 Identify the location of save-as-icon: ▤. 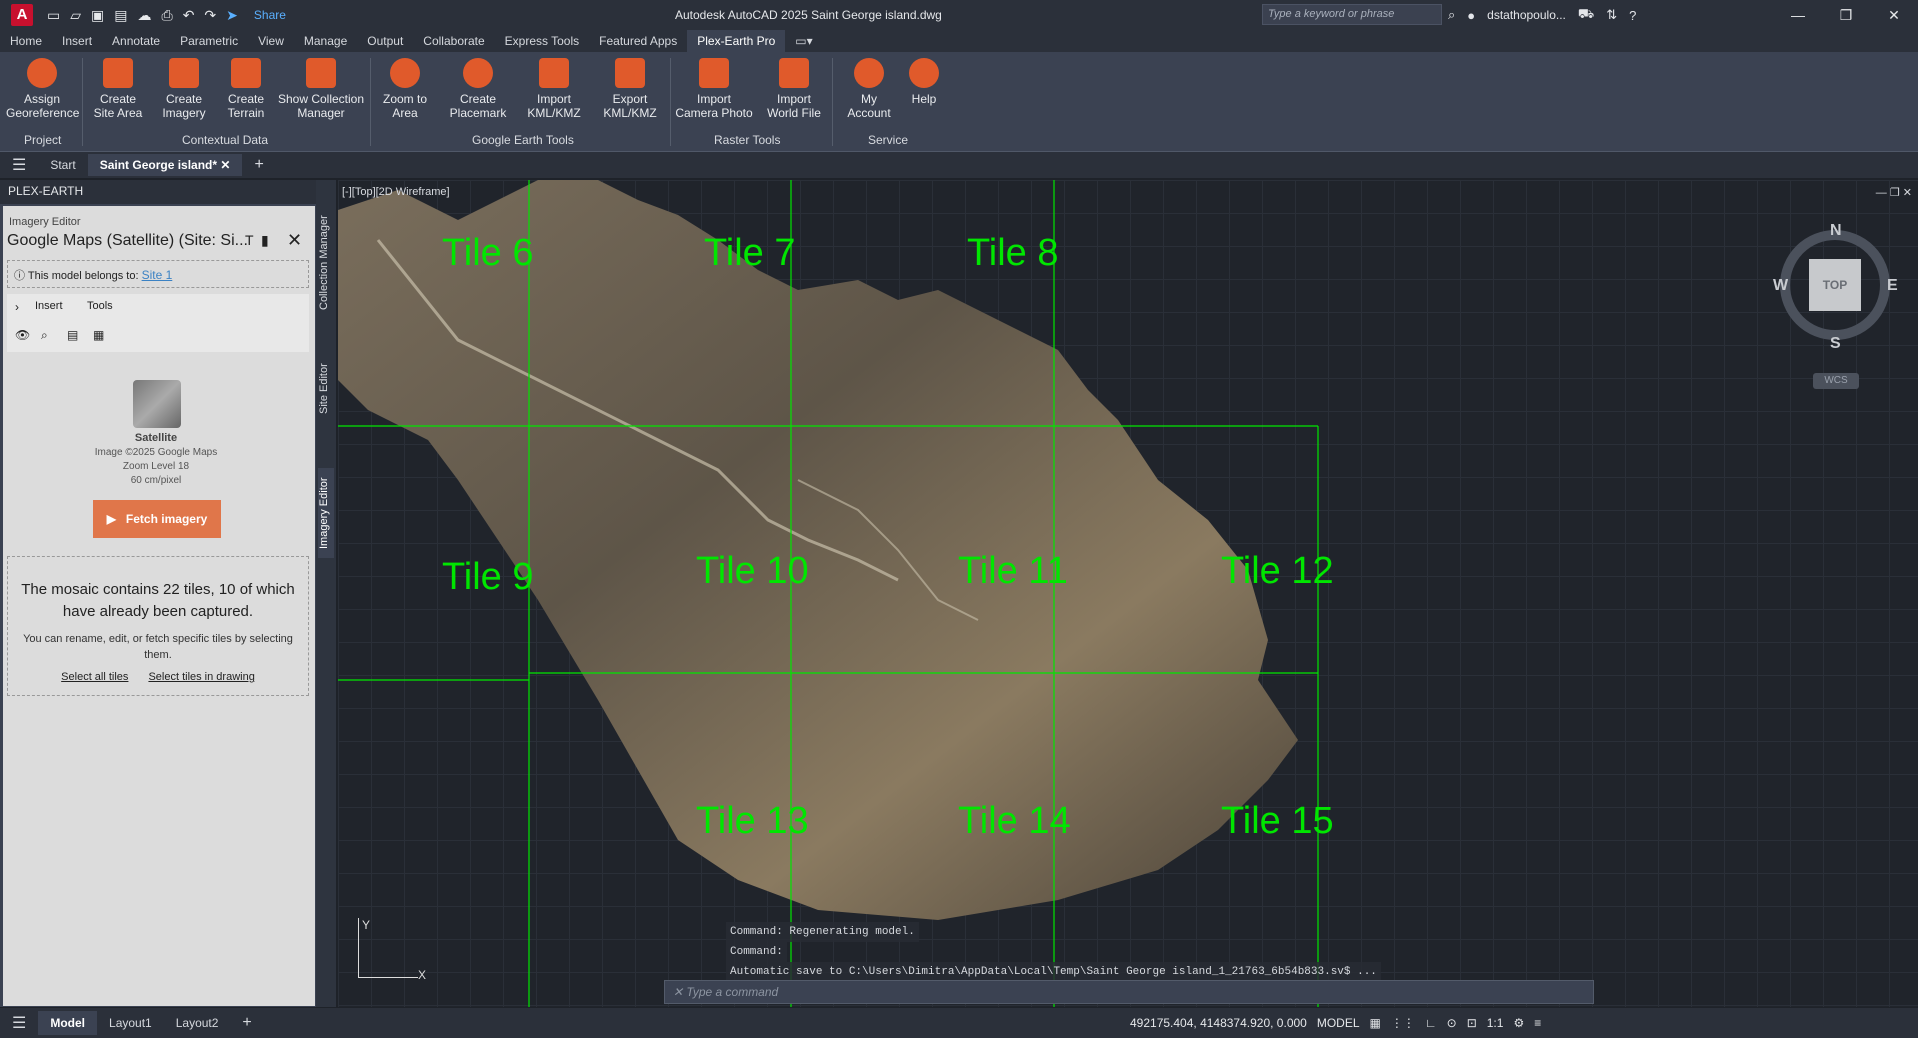
(120, 15).